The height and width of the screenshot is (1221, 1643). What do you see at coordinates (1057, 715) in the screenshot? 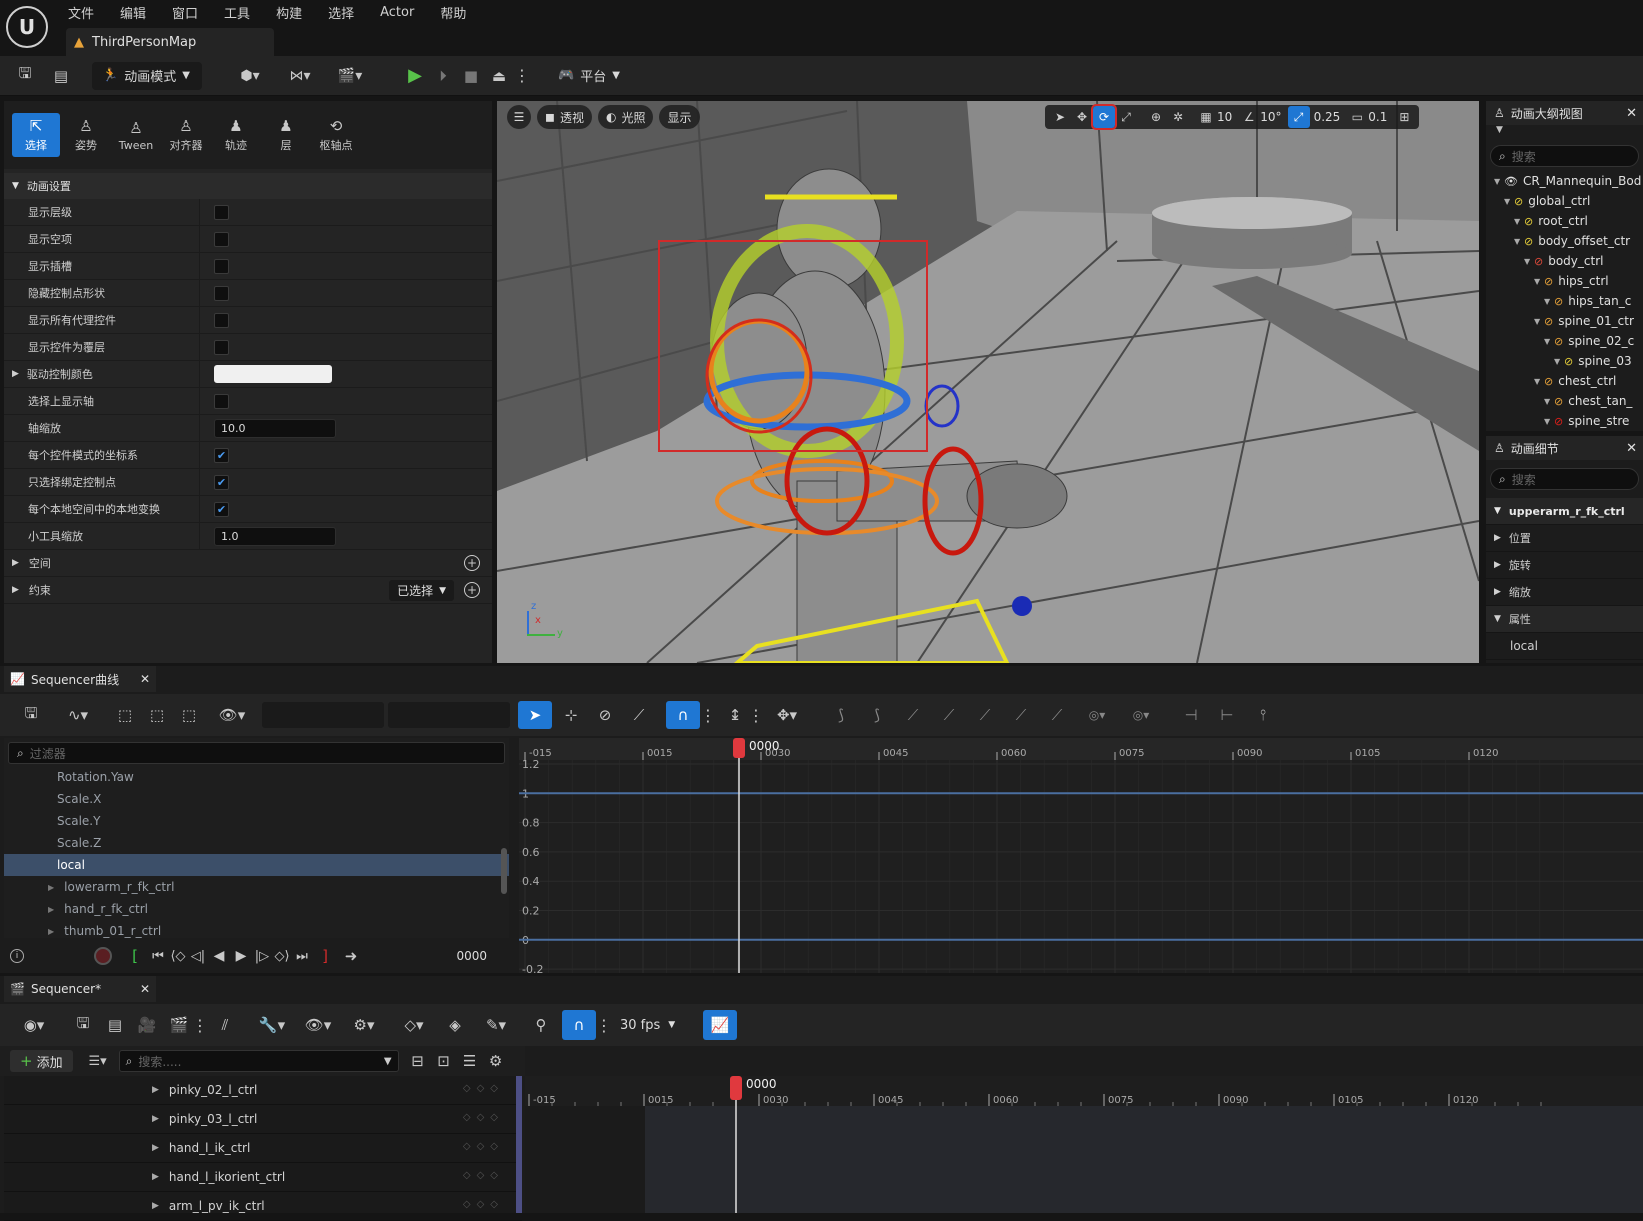
I see `key-weighted-icon: ⟋` at bounding box center [1057, 715].